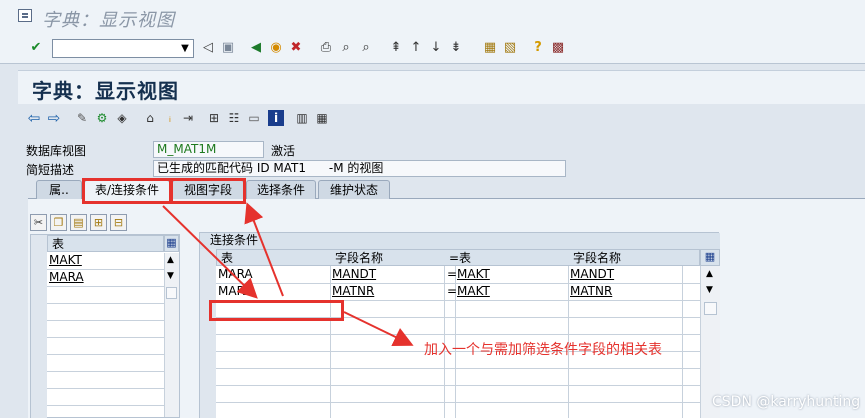 This screenshot has width=865, height=418. What do you see at coordinates (210, 252) in the screenshot?
I see `arrow-tab-to-row` at bounding box center [210, 252].